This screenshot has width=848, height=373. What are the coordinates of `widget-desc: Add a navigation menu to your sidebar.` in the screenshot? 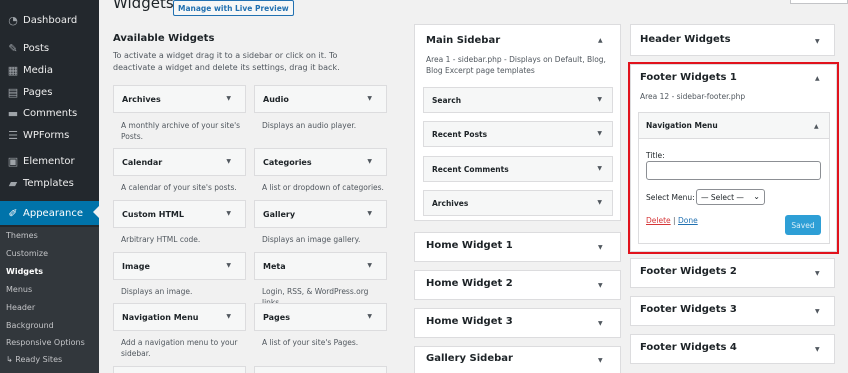 It's located at (179, 348).